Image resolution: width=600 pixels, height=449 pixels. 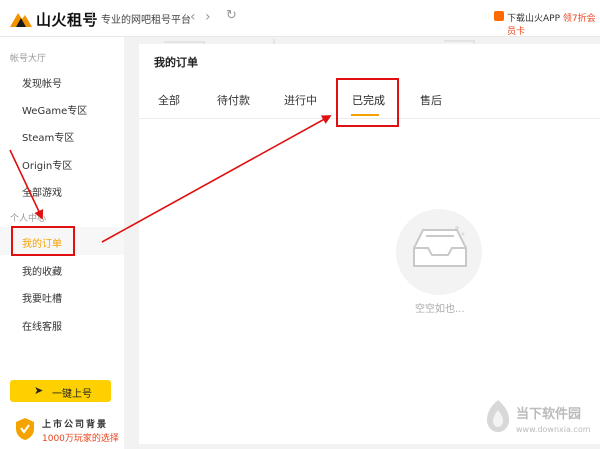 I want to click on watermark-title: 当下软件园, so click(x=549, y=414).